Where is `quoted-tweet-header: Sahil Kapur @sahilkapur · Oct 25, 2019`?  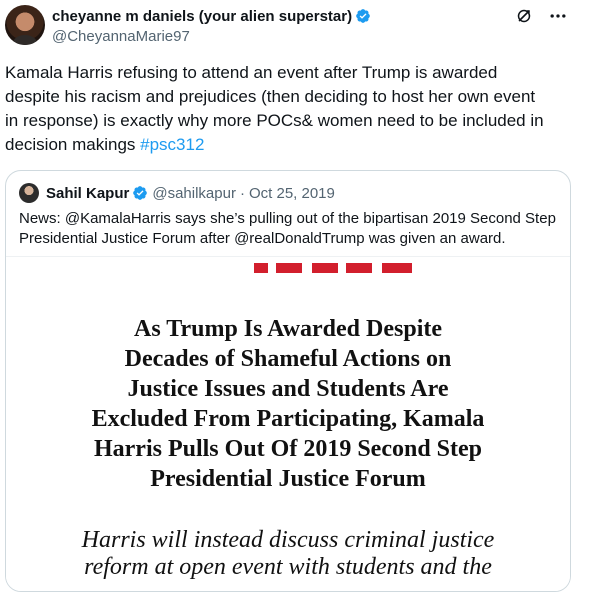 quoted-tweet-header: Sahil Kapur @sahilkapur · Oct 25, 2019 is located at coordinates (177, 193).